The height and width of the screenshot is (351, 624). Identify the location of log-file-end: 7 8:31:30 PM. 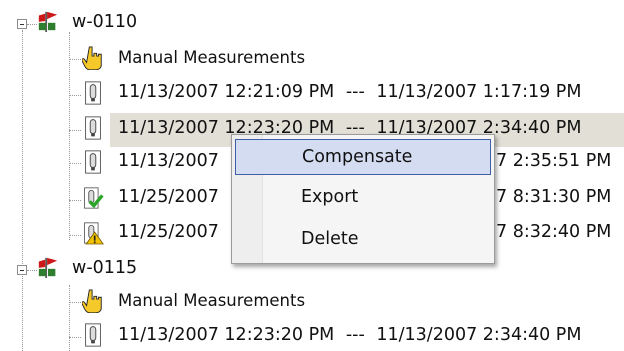
(553, 197).